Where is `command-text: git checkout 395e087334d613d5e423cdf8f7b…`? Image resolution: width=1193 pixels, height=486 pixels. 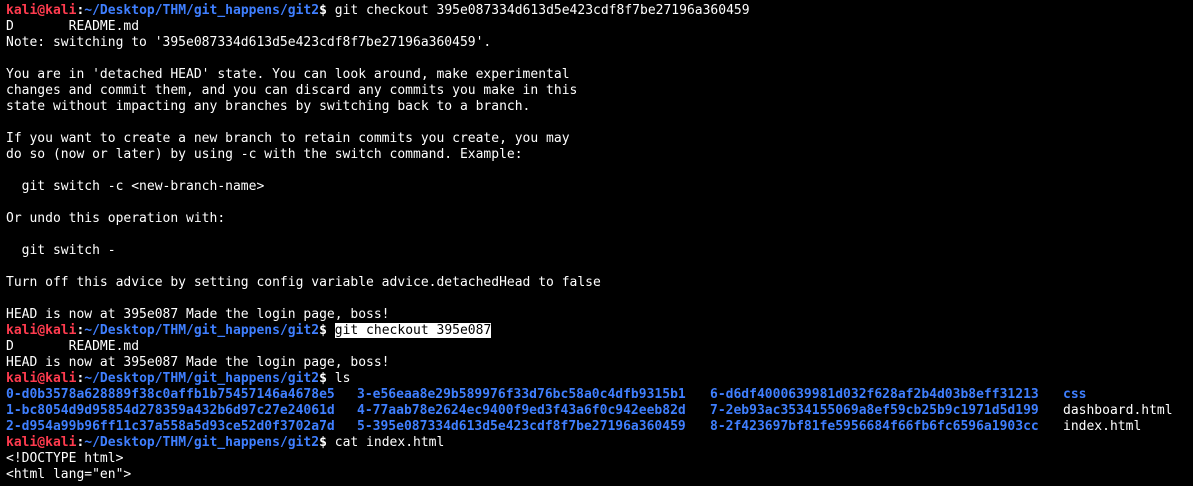 command-text: git checkout 395e087334d613d5e423cdf8f7b… is located at coordinates (542, 10).